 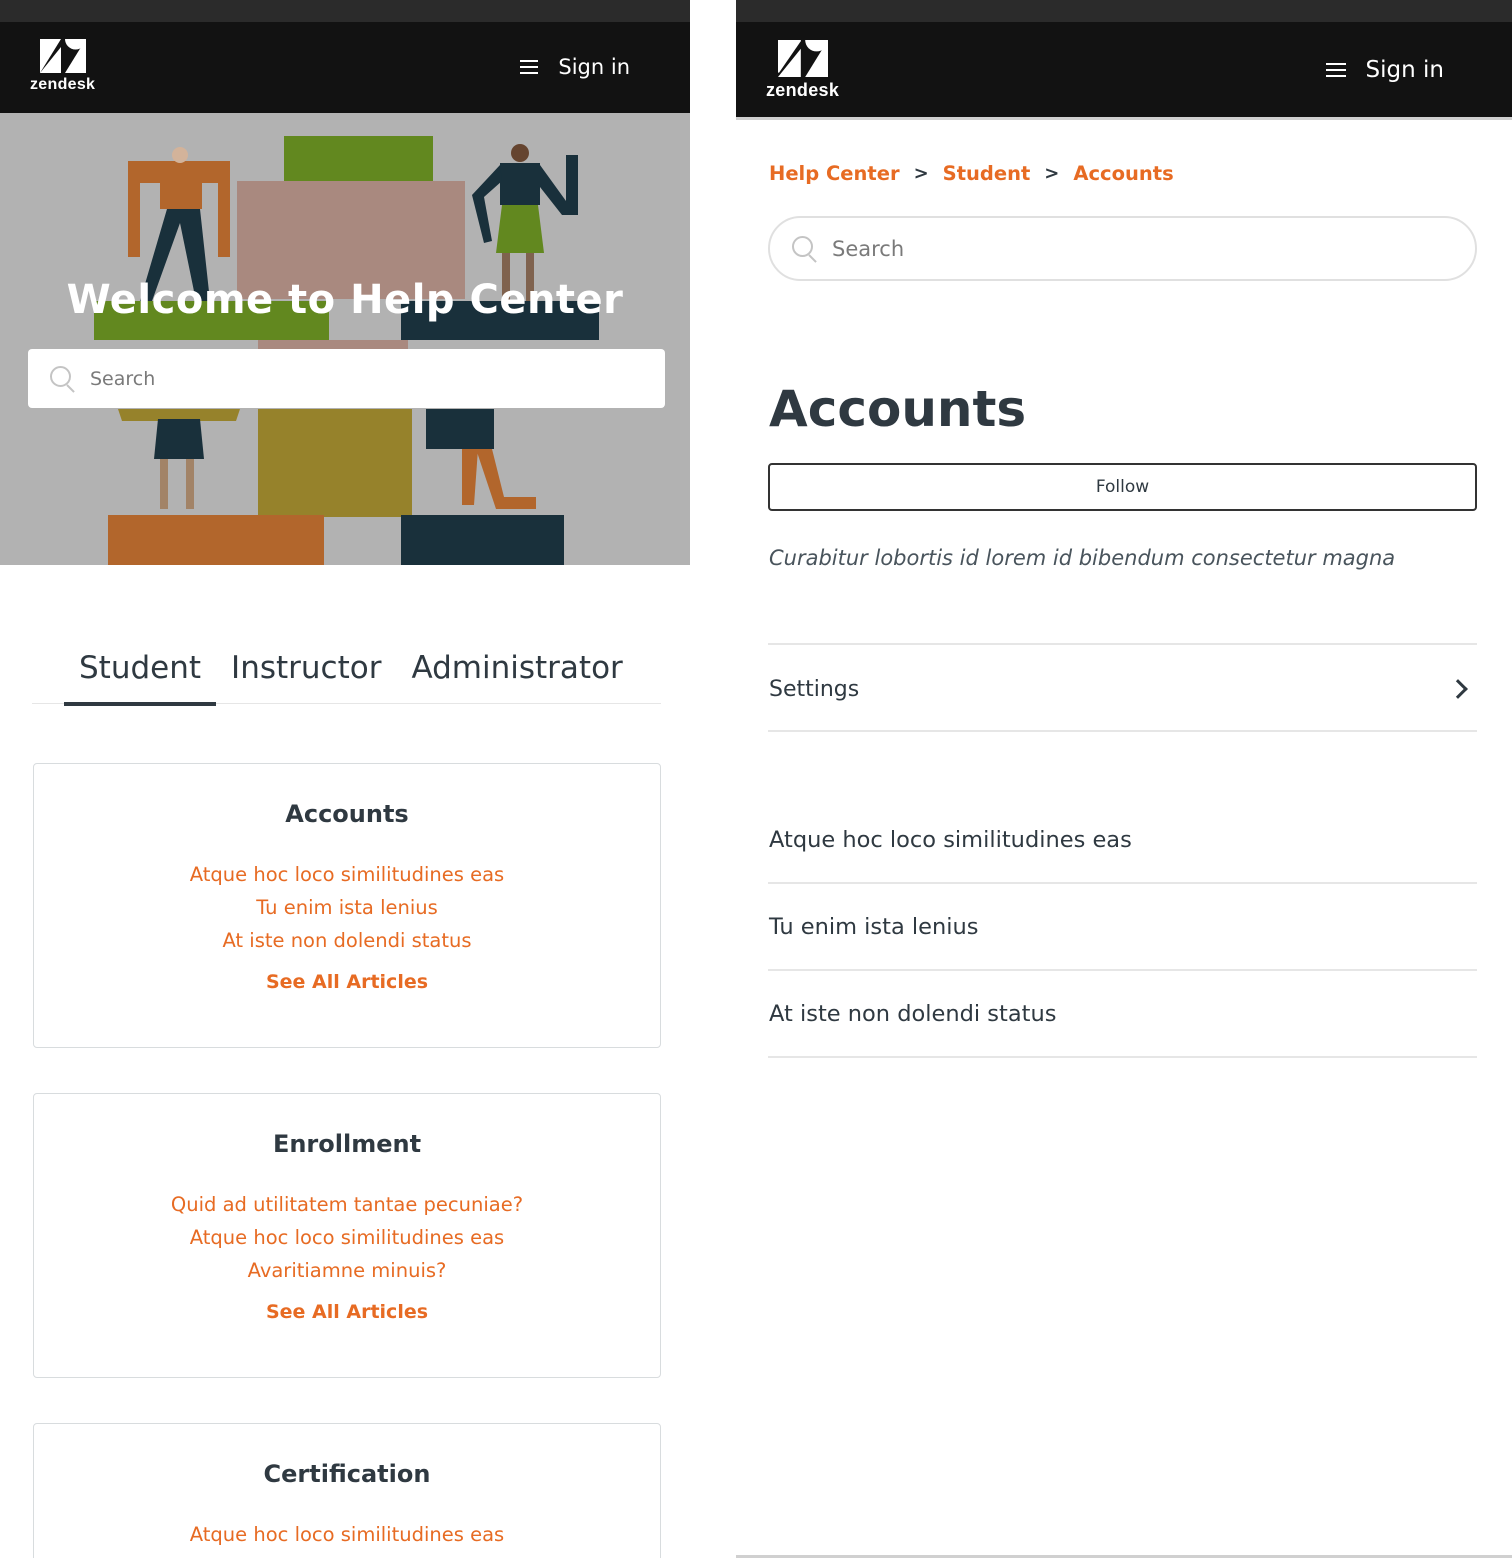 What do you see at coordinates (814, 689) in the screenshot?
I see `subsection-label: Settings` at bounding box center [814, 689].